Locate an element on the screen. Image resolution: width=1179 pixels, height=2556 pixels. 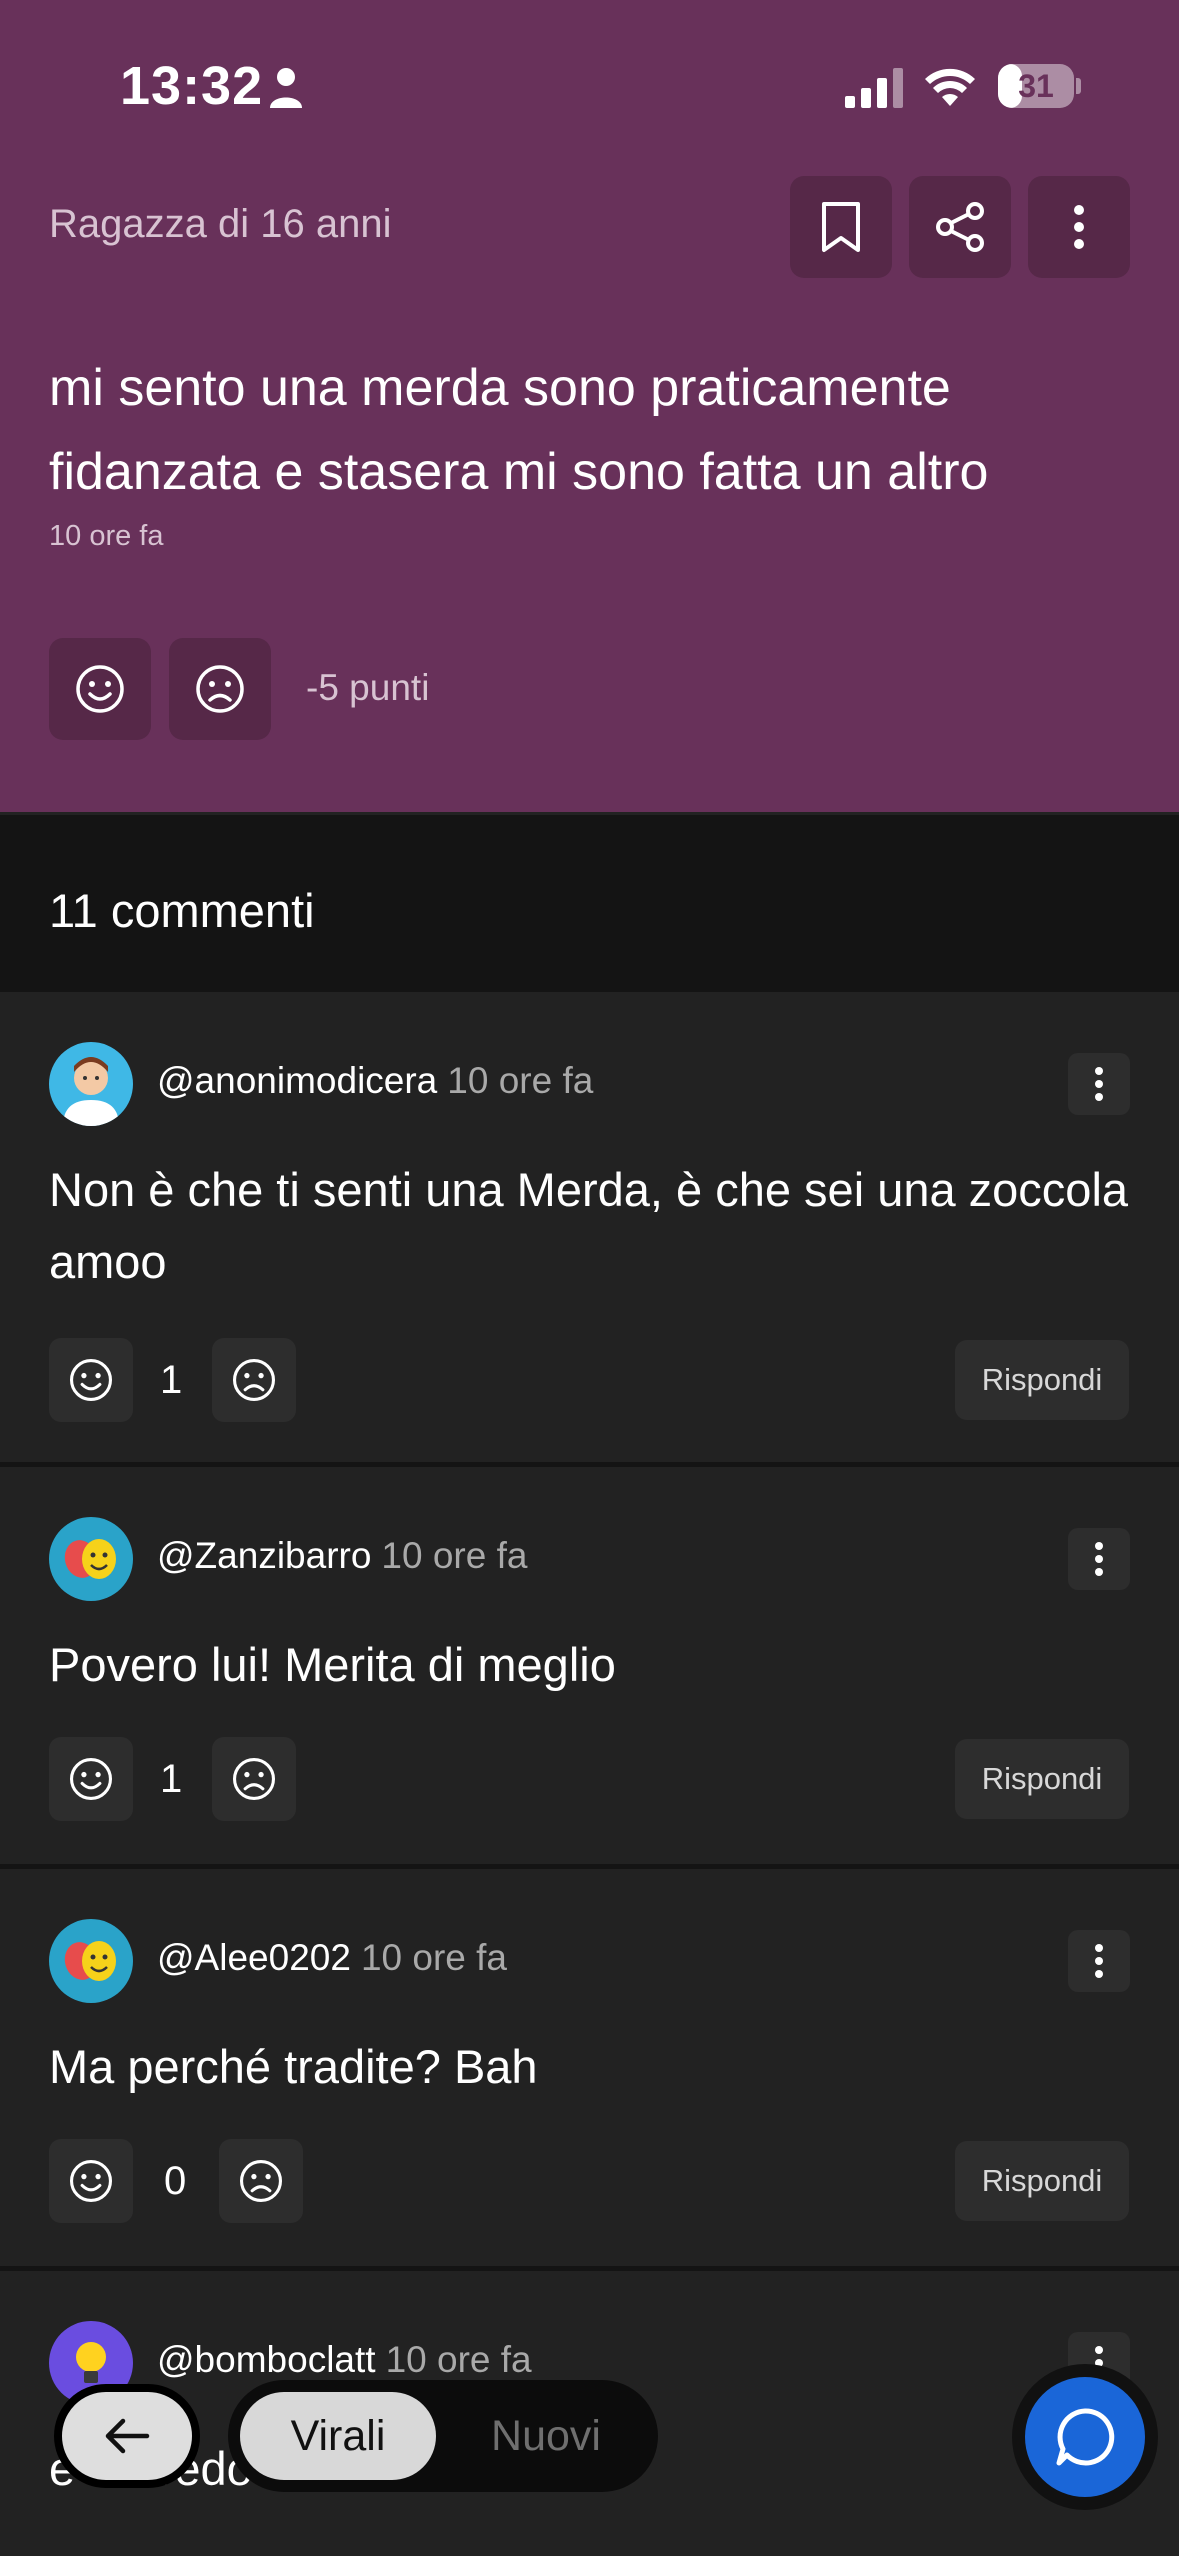
comments-header: 11 commenti is located at coordinates (589, 901).